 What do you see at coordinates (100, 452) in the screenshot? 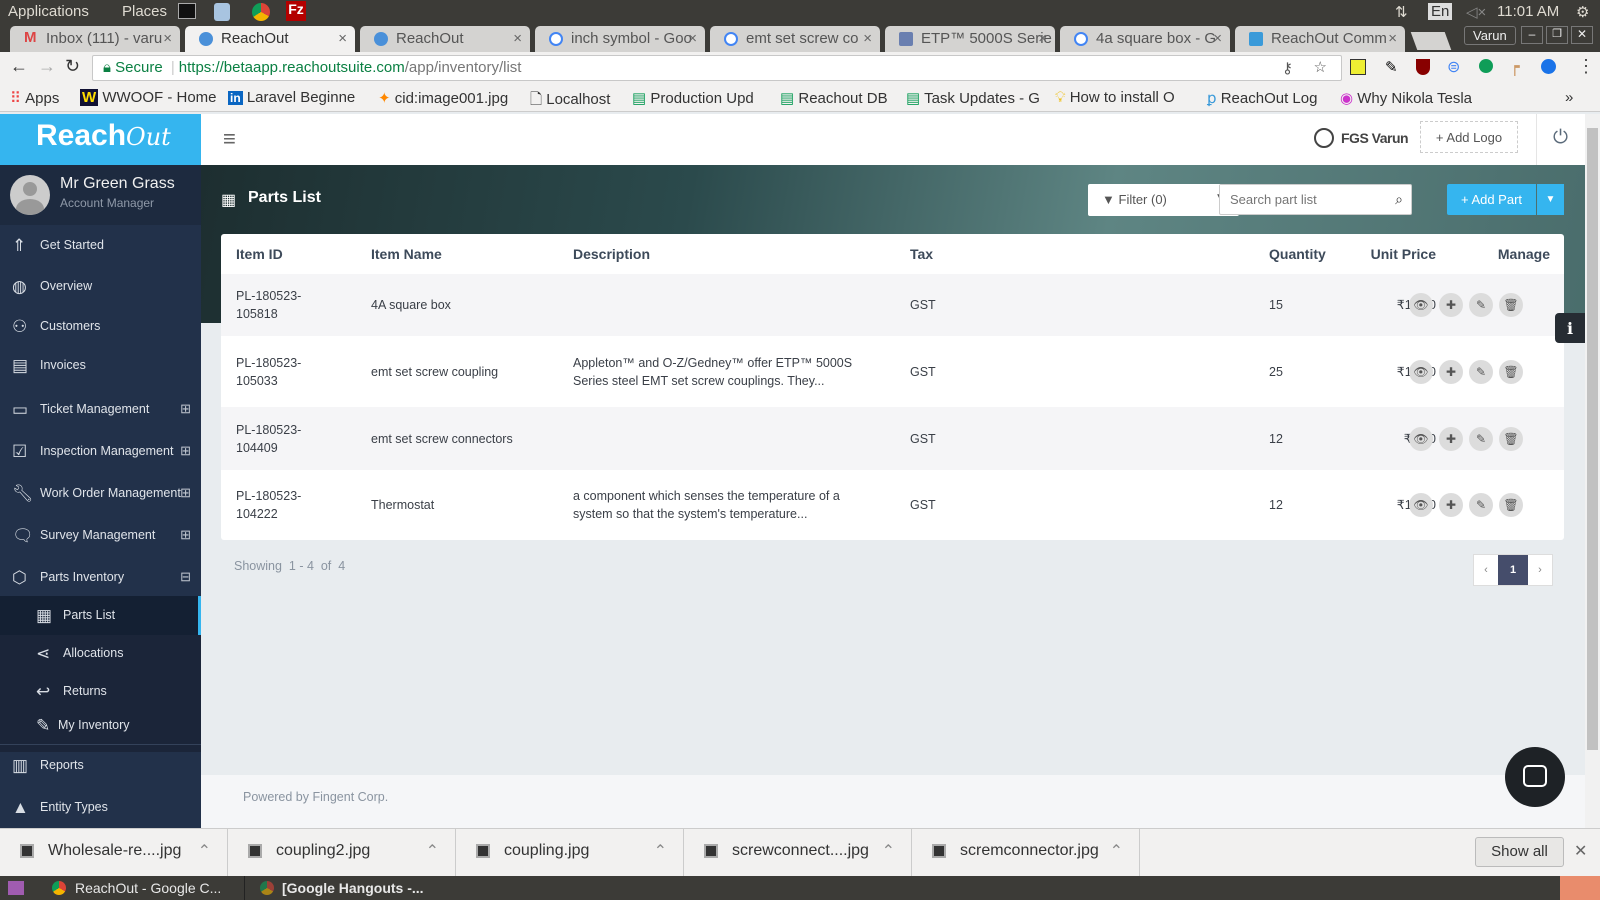
I see `sidebar-item-inspection-management: ☑ Inspection Management ⊞` at bounding box center [100, 452].